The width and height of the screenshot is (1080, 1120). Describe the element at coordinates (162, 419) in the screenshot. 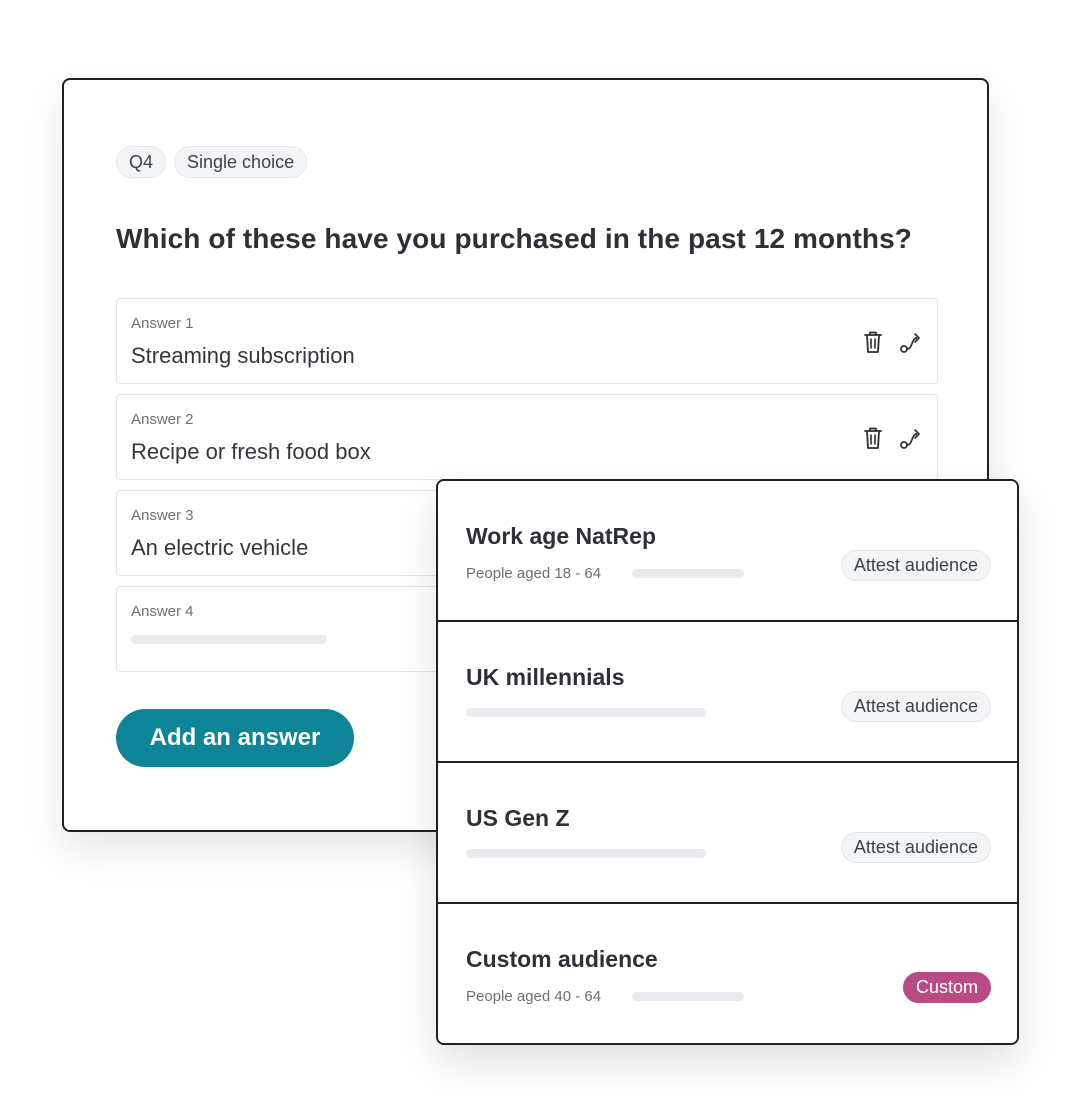

I see `answer-label: Answer 2` at that location.